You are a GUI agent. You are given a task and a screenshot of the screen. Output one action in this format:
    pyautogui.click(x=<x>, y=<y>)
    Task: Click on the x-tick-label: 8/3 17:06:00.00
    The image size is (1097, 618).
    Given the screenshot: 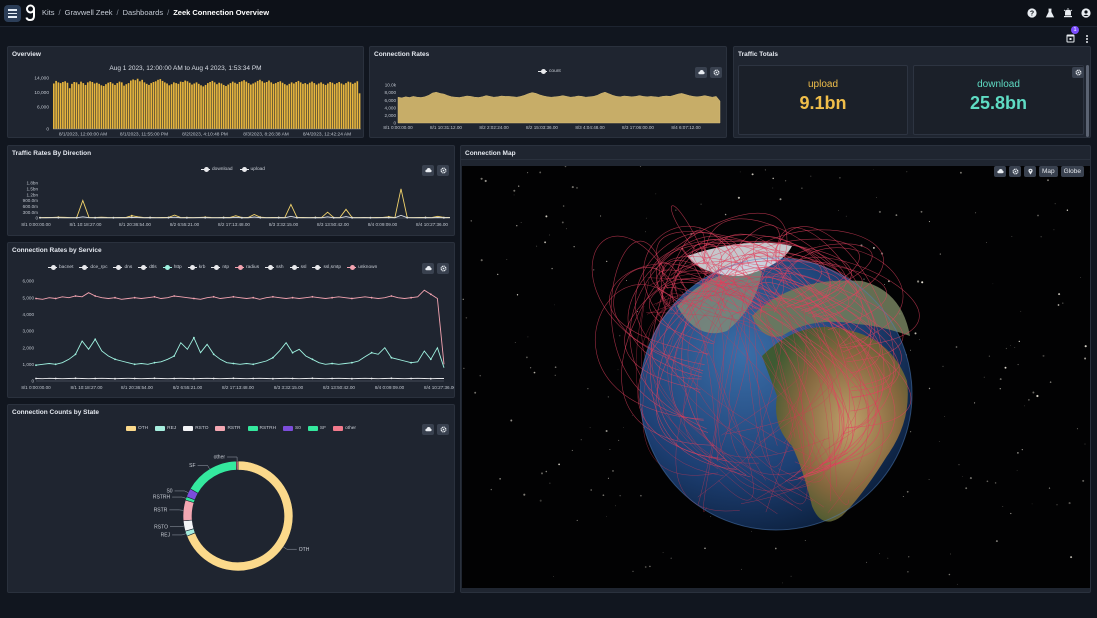 What is the action you would take?
    pyautogui.click(x=638, y=127)
    